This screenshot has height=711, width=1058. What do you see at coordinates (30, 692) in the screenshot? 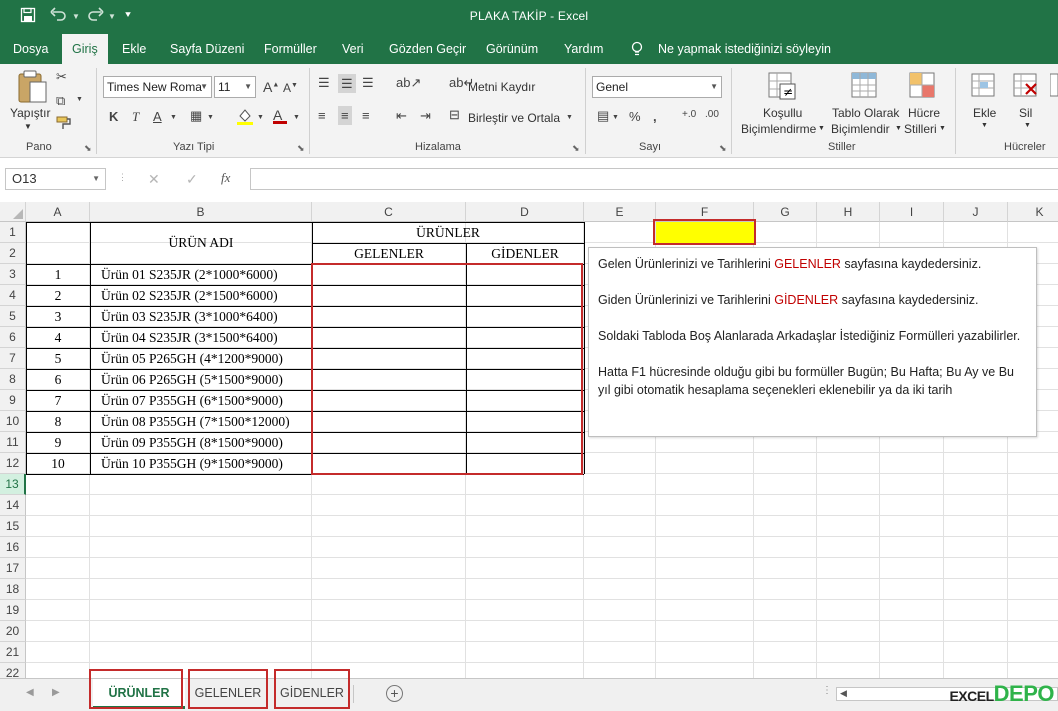
I see `prev-sheet-icon: ◀` at bounding box center [30, 692].